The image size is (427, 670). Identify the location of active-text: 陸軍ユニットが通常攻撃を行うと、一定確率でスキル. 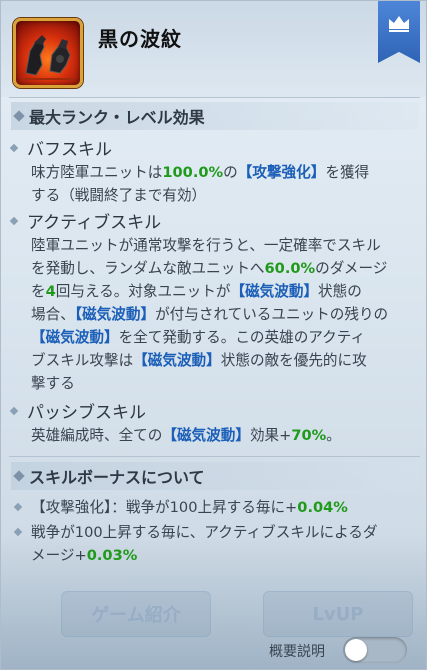
(206, 245).